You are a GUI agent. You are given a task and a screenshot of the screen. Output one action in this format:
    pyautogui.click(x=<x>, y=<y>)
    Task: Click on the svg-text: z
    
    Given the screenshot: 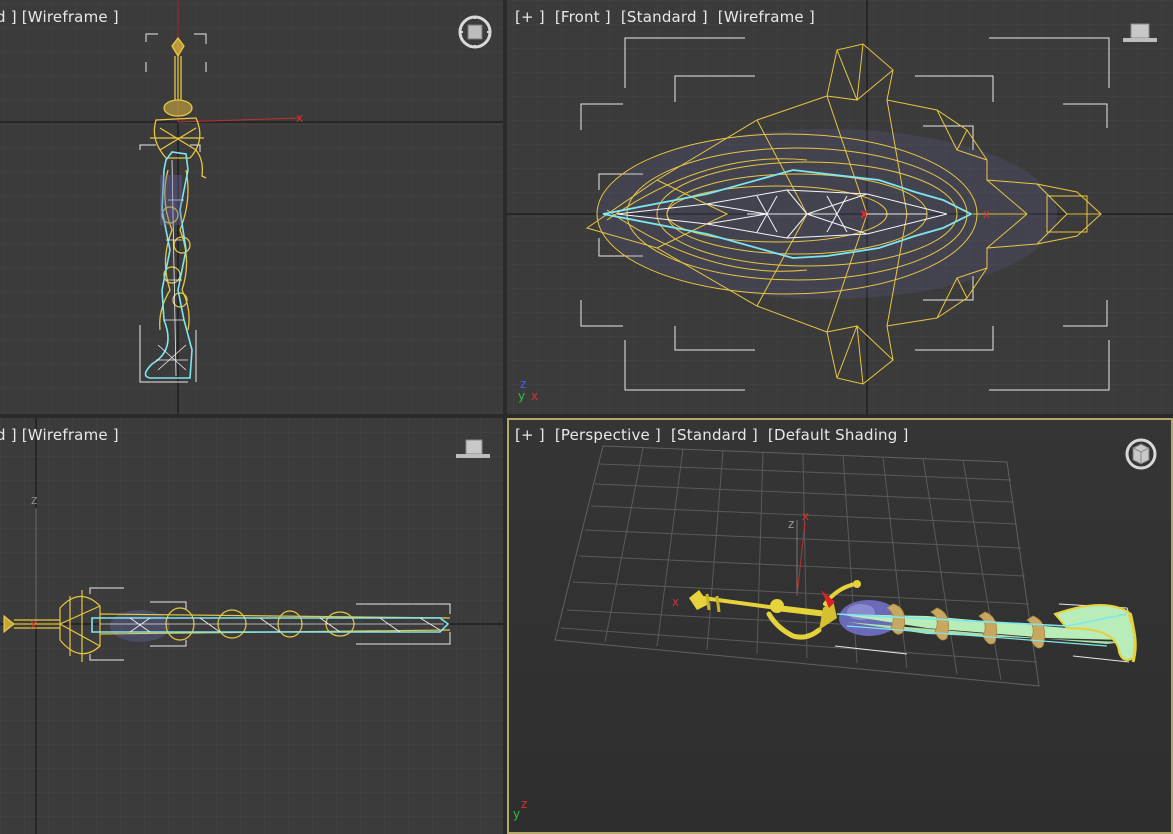 What is the action you would take?
    pyautogui.click(x=524, y=804)
    